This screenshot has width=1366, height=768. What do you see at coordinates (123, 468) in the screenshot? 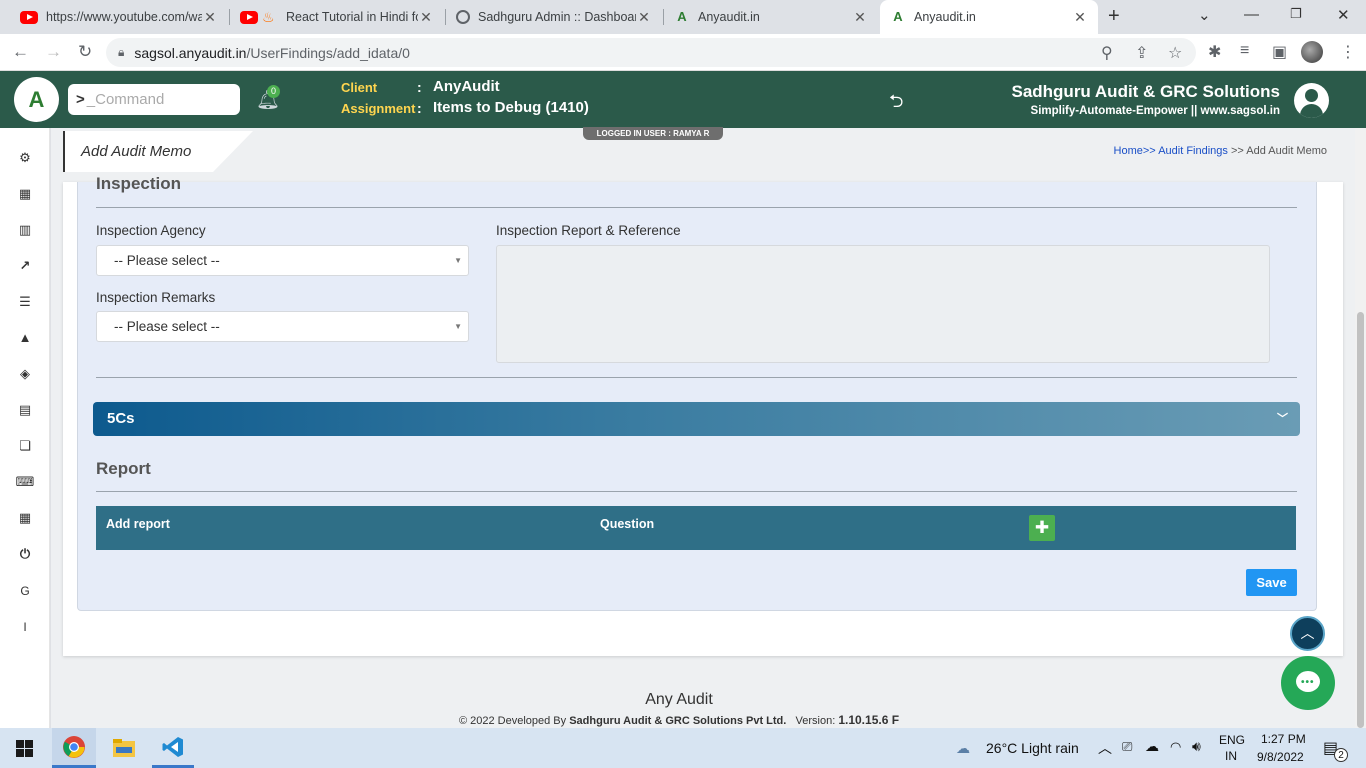
I see `report-section-title: Report` at bounding box center [123, 468].